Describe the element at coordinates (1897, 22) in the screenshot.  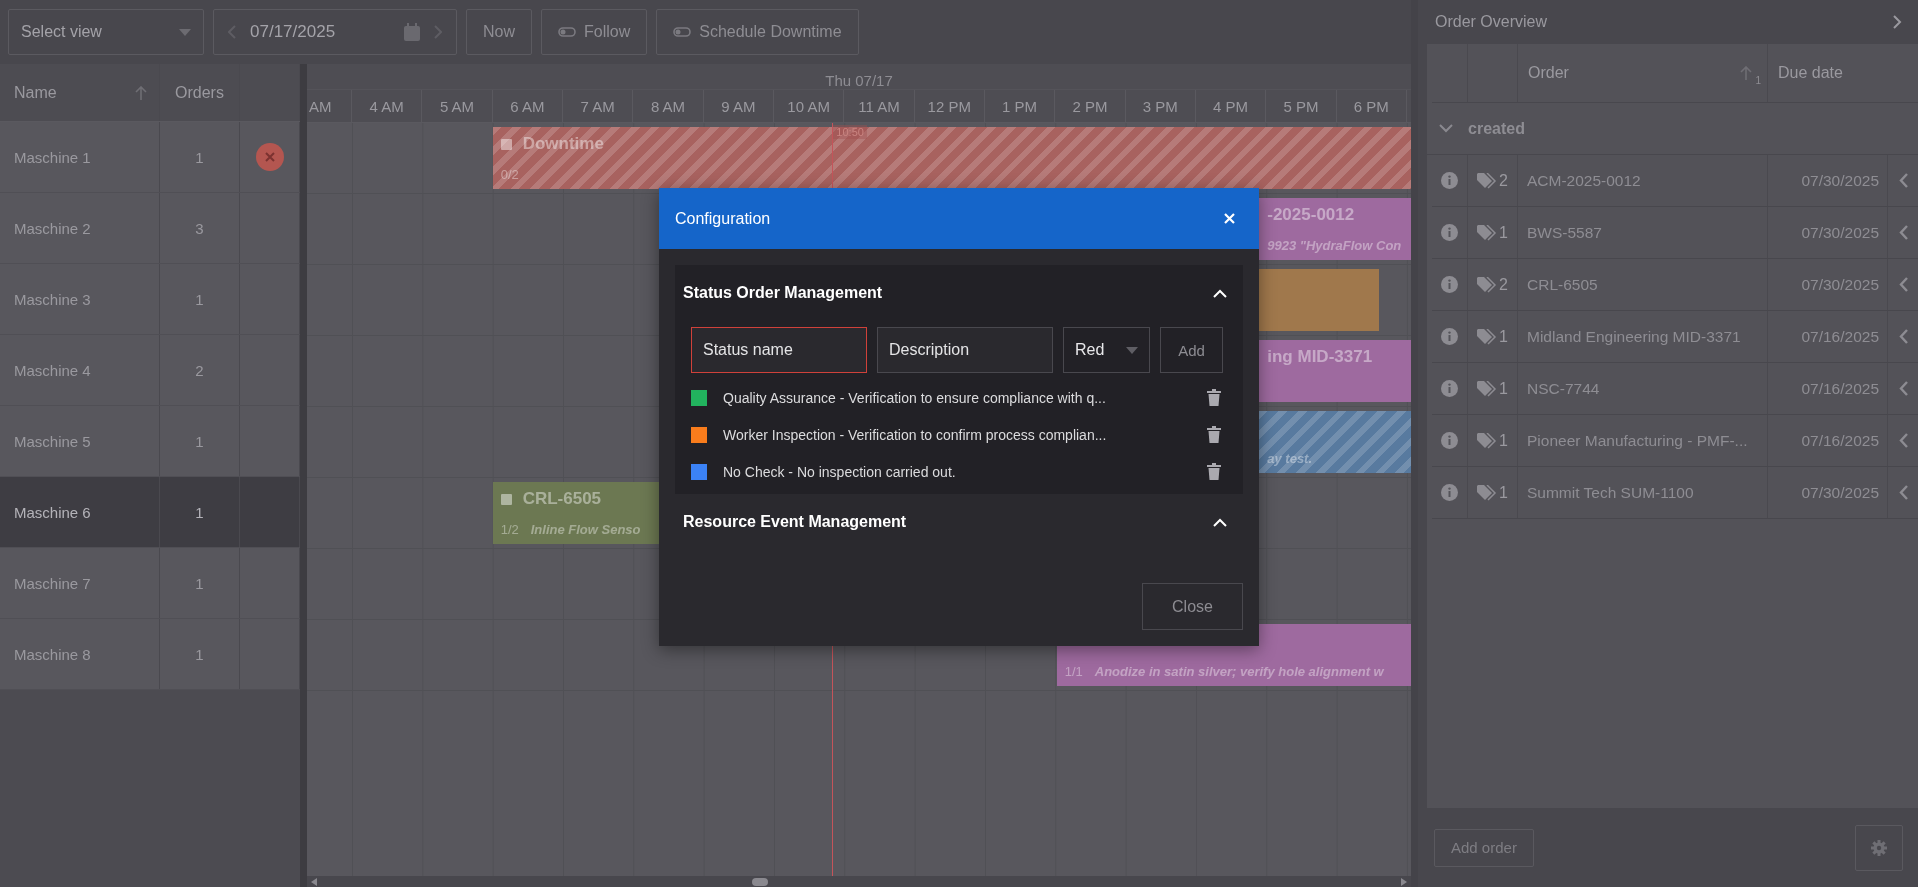
I see `chevron-right-icon` at that location.